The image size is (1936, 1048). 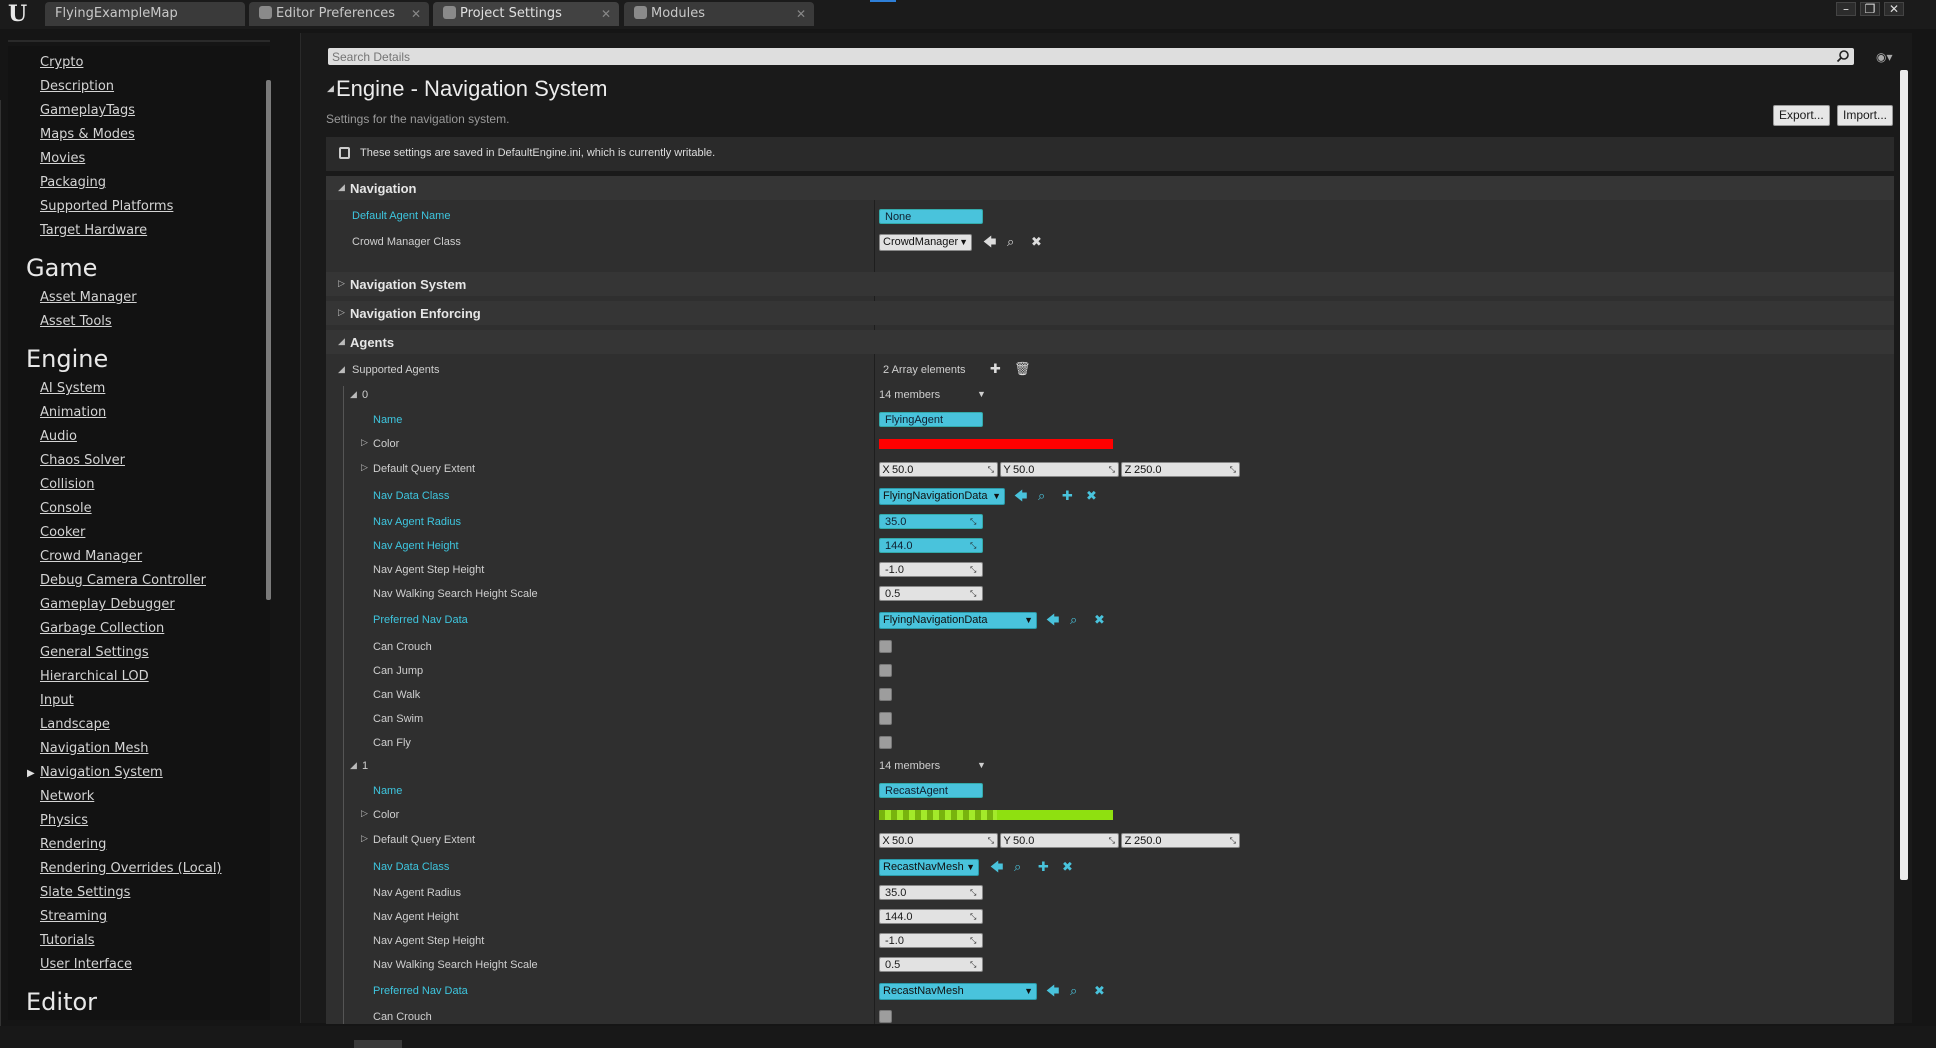 What do you see at coordinates (123, 580) in the screenshot?
I see `sidebar-item-debug-camera-controller: Debug Camera Controller` at bounding box center [123, 580].